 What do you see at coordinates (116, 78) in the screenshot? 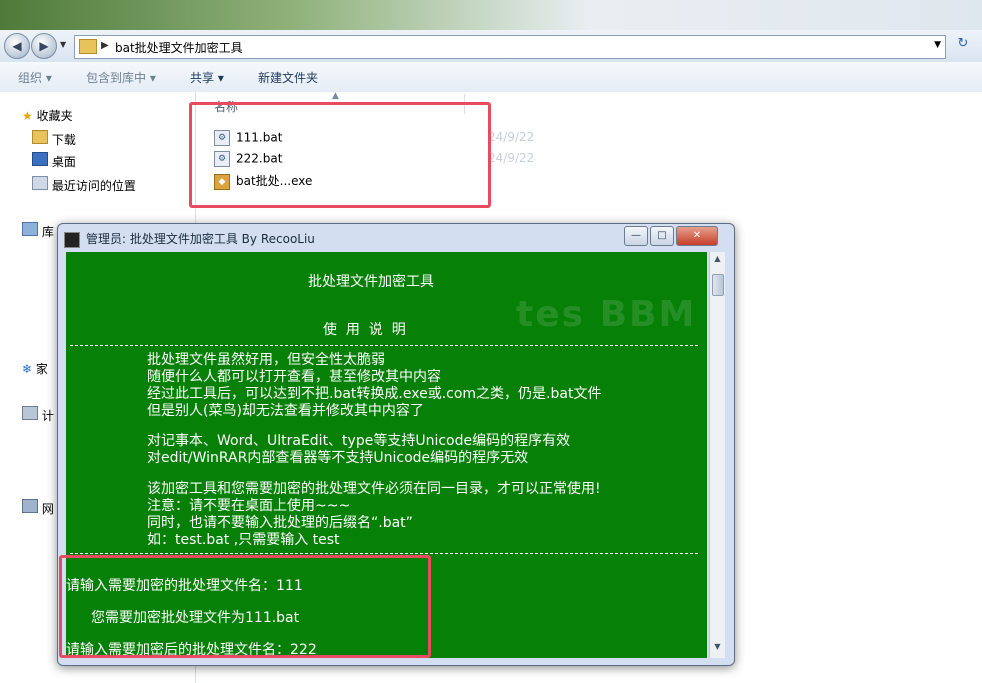
I see `include-library-label: 包含到库中` at bounding box center [116, 78].